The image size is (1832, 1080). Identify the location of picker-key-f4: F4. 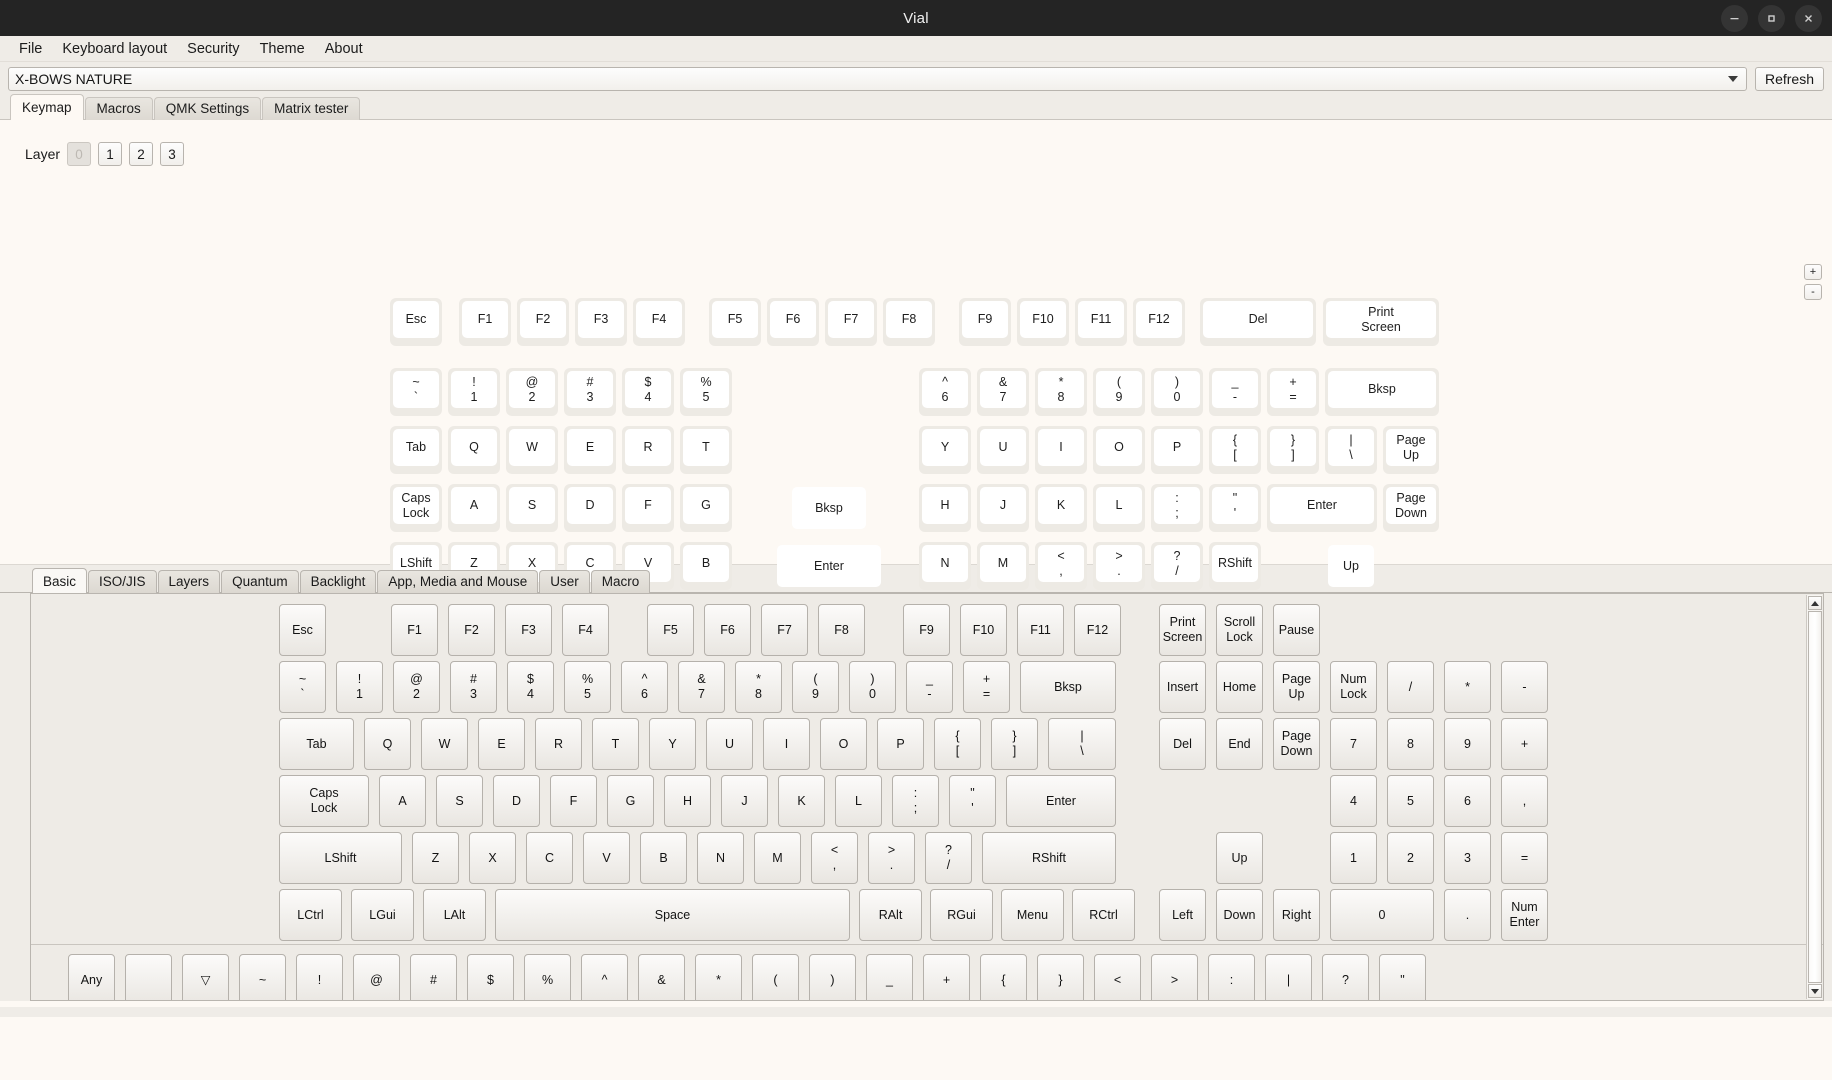
(585, 630).